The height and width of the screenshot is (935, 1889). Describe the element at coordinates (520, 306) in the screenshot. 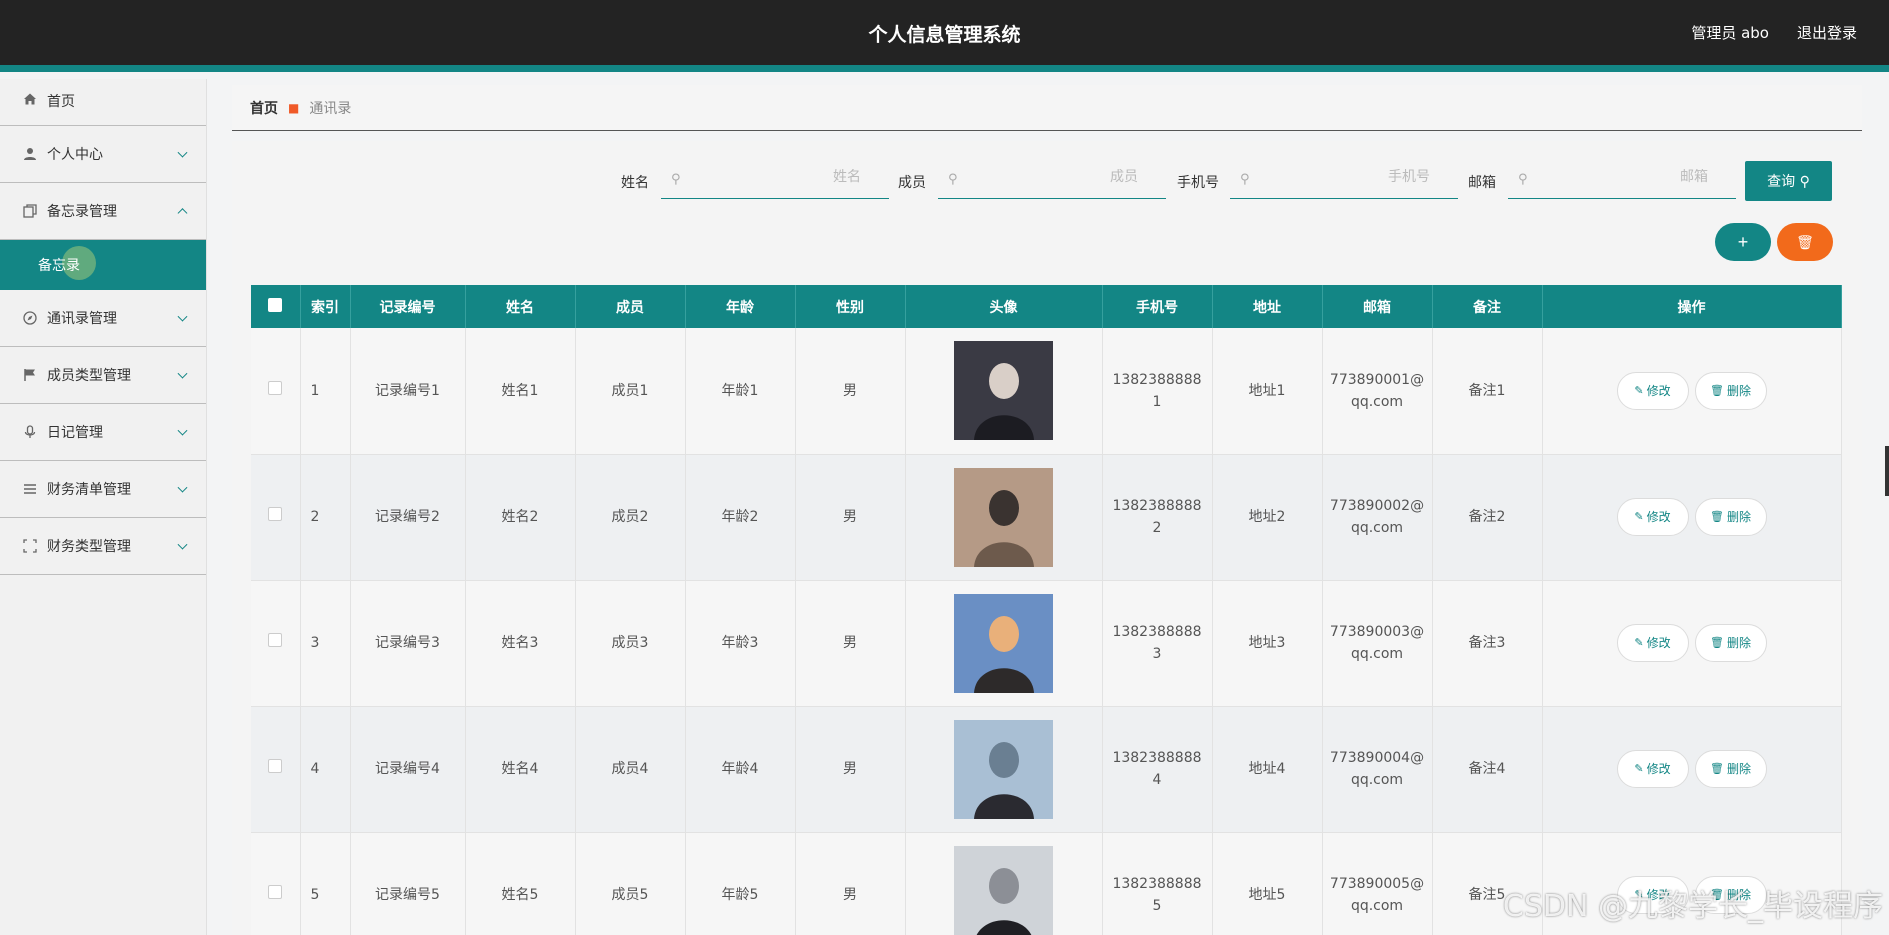

I see `header-name: 姓名` at that location.